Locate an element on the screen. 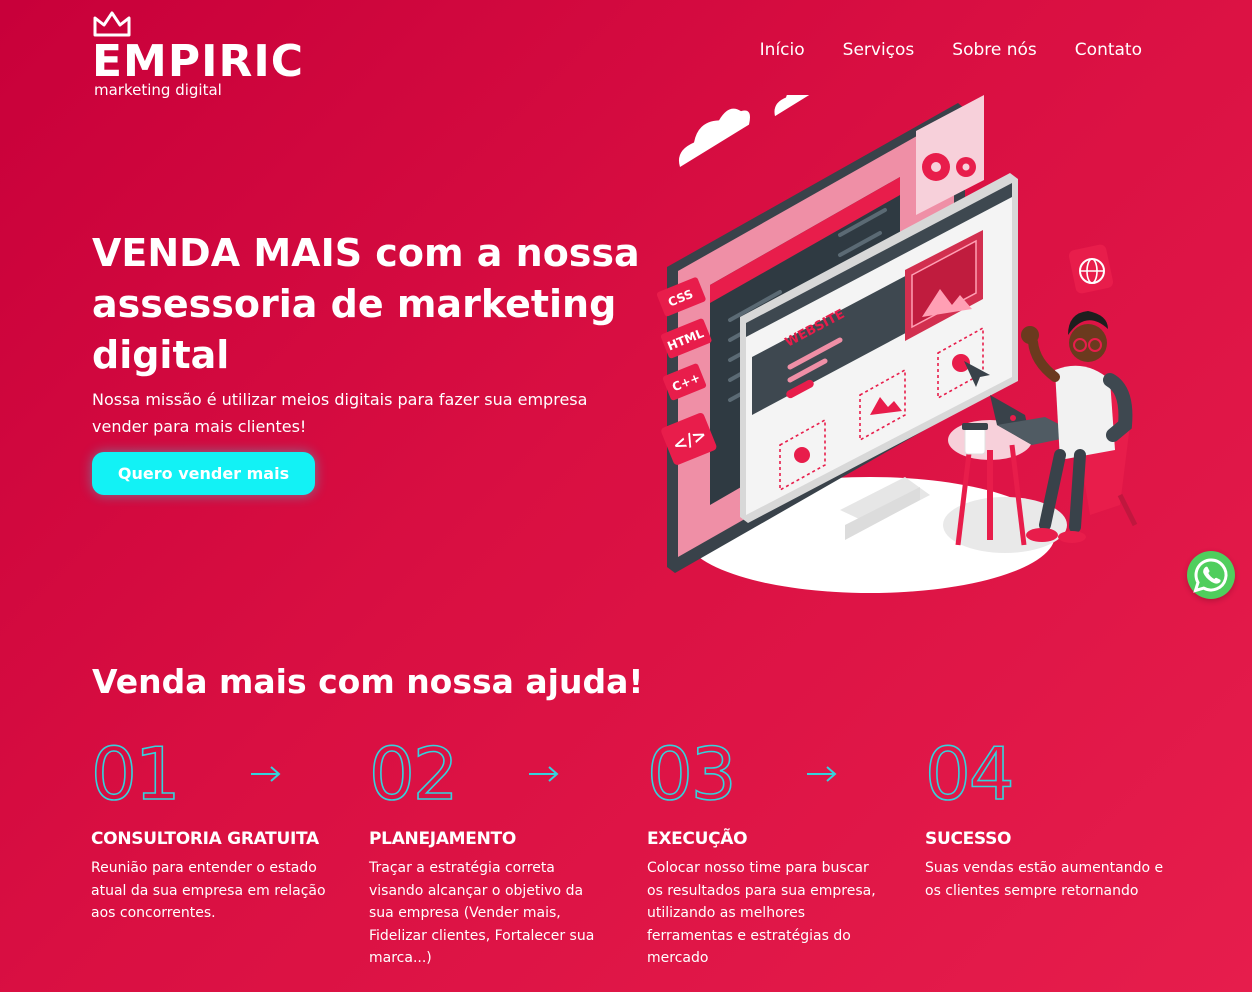 This screenshot has height=992, width=1252. step-title: EXECUÇÃO is located at coordinates (697, 839).